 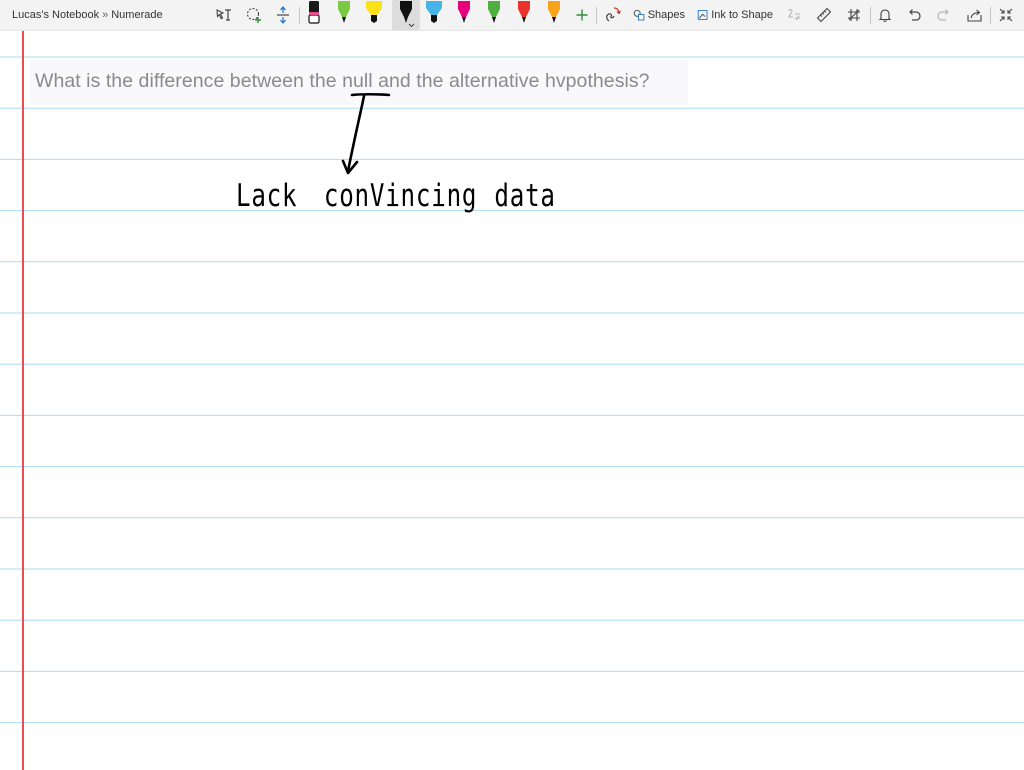 I want to click on plus-icon, so click(x=582, y=15).